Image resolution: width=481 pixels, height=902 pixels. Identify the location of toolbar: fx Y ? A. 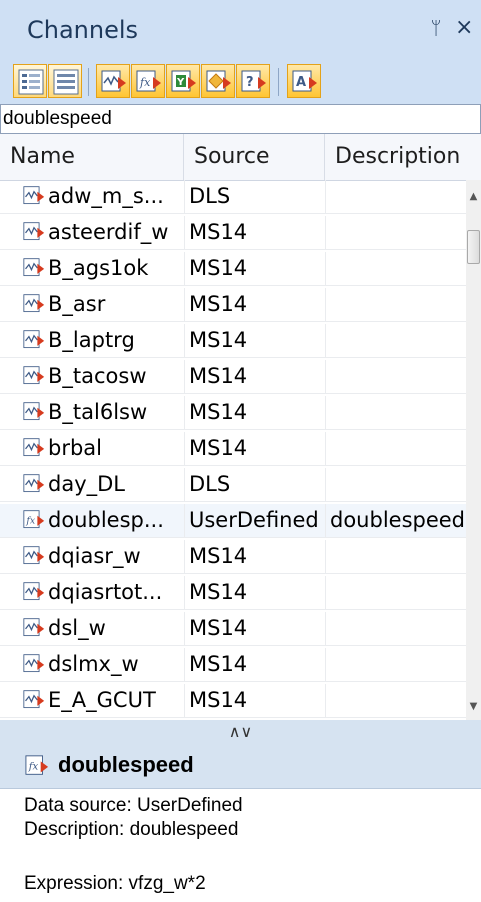
(240, 82).